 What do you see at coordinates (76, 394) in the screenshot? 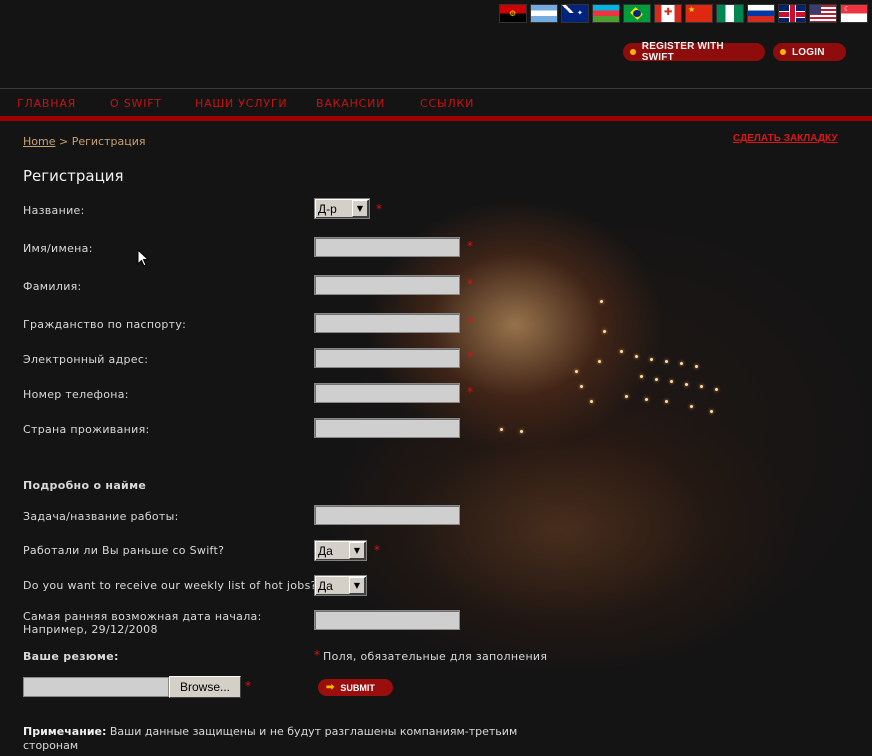
I see `phone-label: Номер телефона:` at bounding box center [76, 394].